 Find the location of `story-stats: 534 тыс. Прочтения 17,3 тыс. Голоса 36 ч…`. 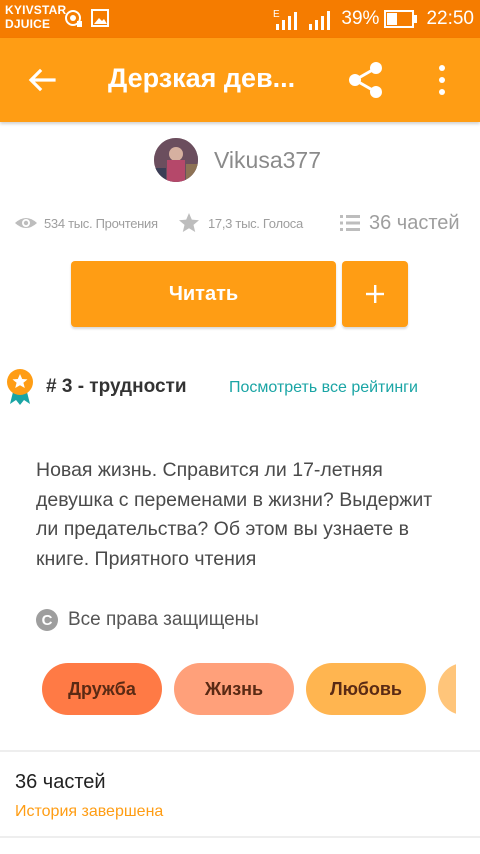

story-stats: 534 тыс. Прочтения 17,3 тыс. Голоса 36 ч… is located at coordinates (244, 223).